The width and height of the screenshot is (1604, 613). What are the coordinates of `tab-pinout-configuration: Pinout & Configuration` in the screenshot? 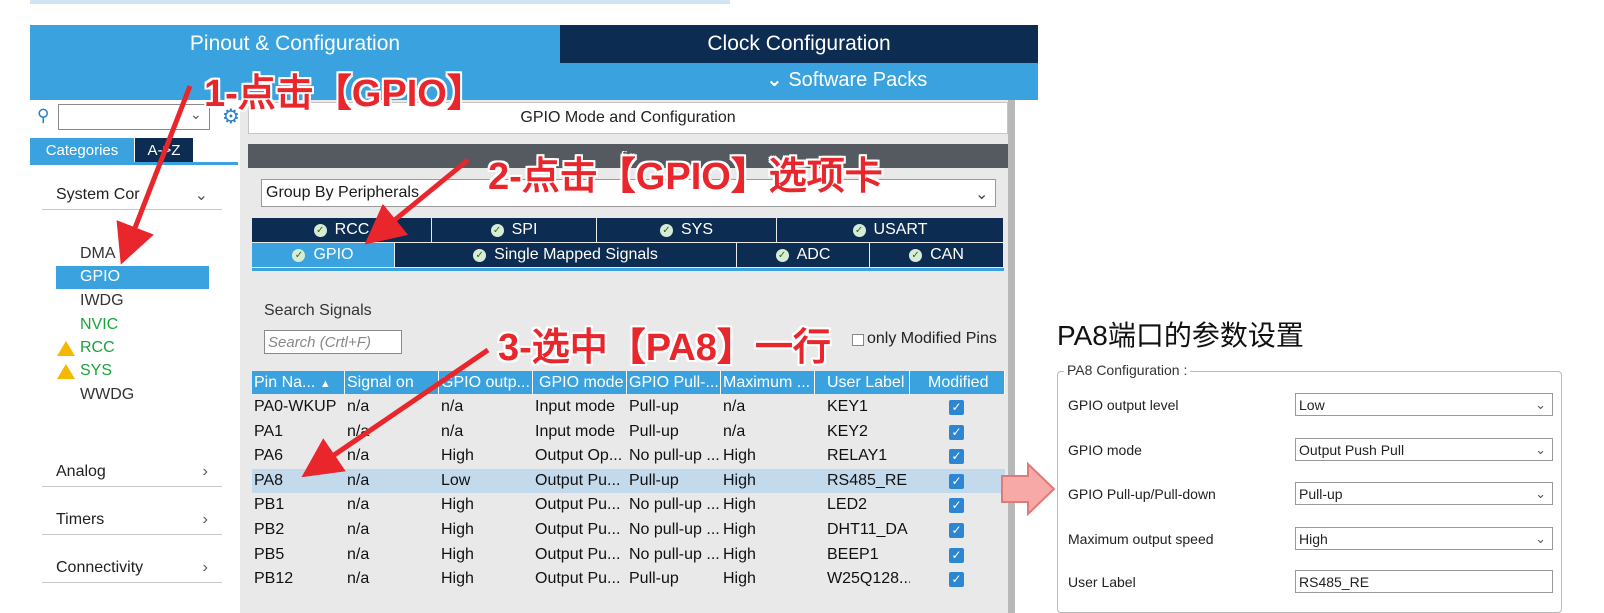 It's located at (295, 44).